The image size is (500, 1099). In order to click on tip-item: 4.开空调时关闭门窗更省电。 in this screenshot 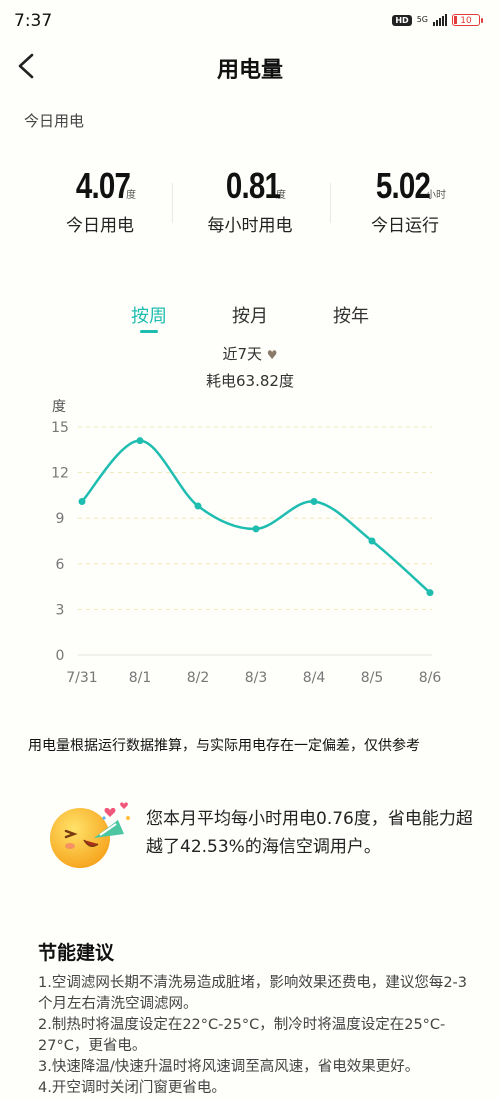, I will do `click(132, 1088)`.